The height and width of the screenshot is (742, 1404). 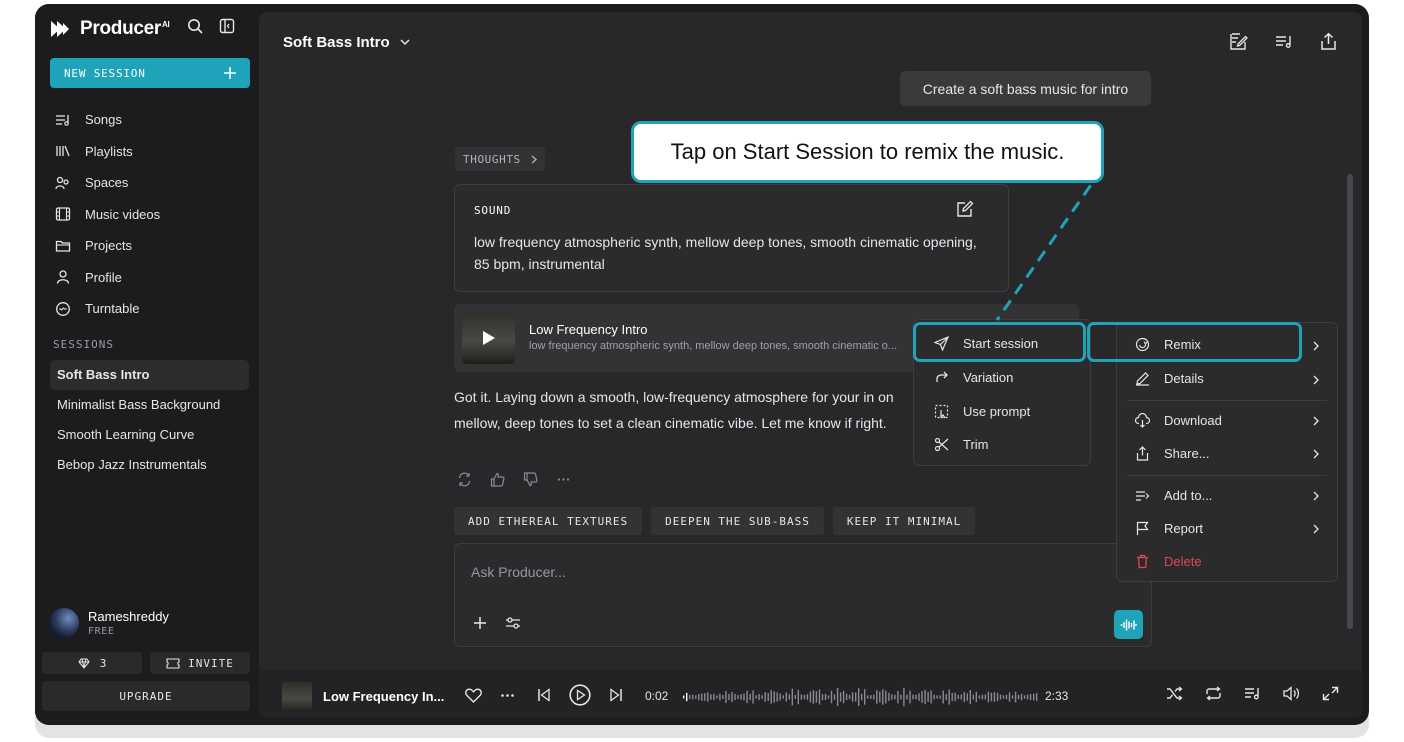 I want to click on tutorial-callout: Tap on Start Session to remix the music., so click(x=867, y=152).